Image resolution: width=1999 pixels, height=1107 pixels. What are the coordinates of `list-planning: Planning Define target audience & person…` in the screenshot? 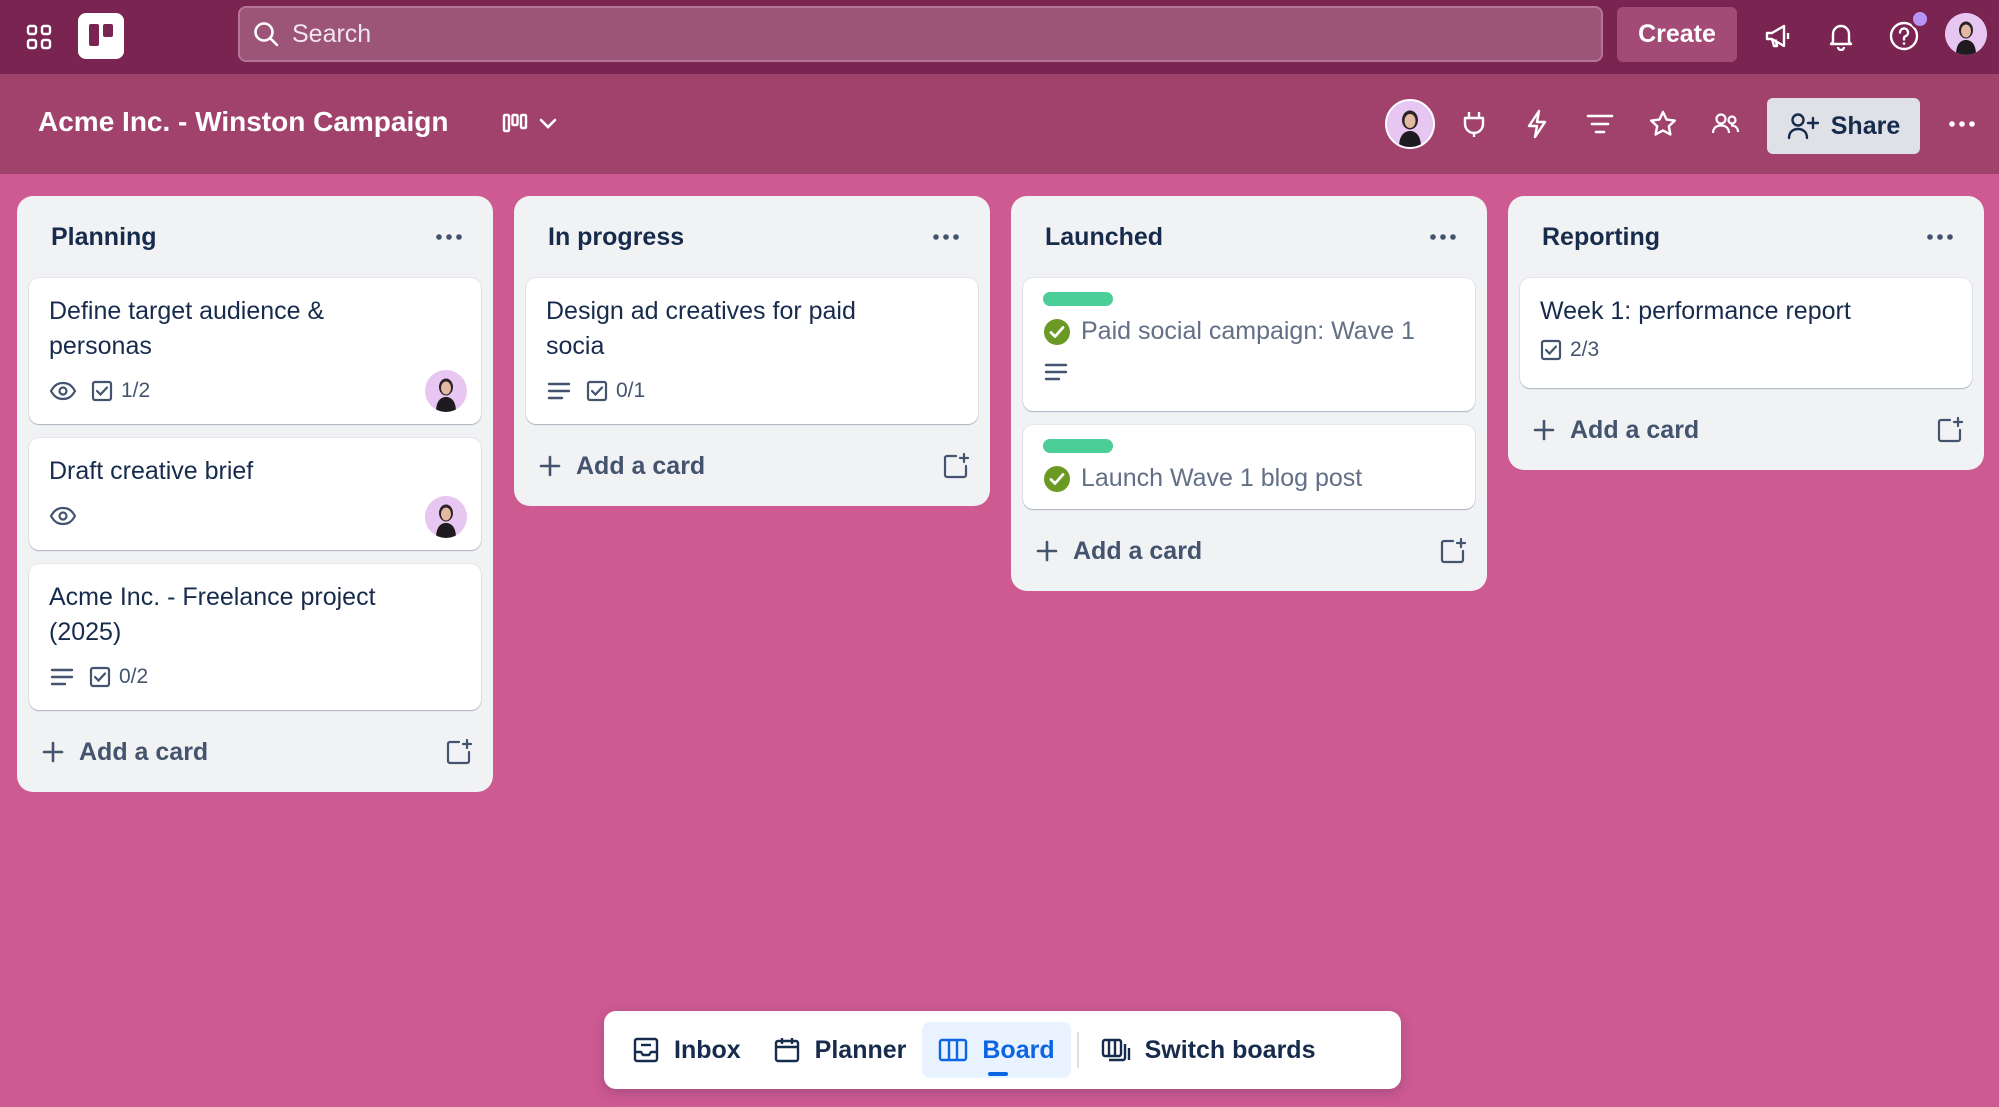 It's located at (255, 494).